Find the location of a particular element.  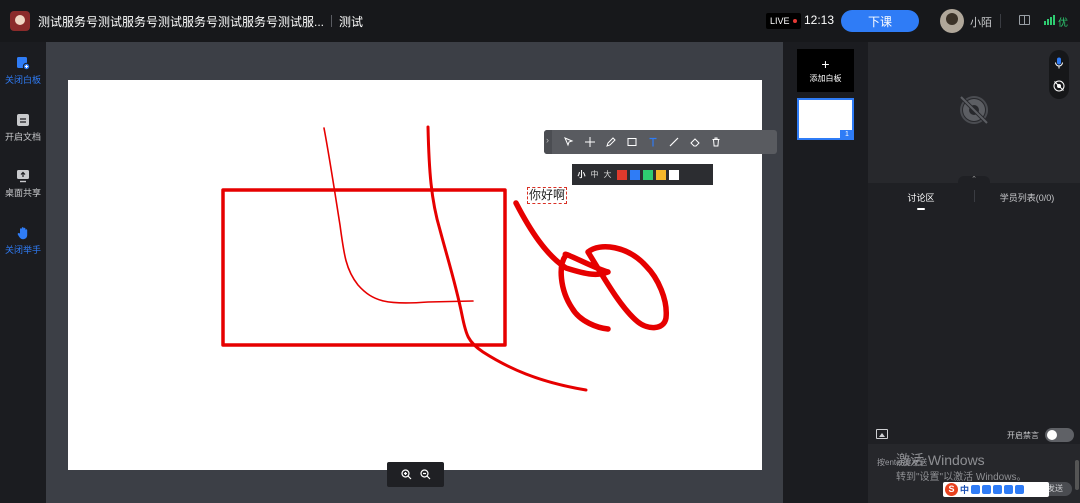

left-nav: 关闭白板 开启文档 桌面共享 关闭举手 is located at coordinates (23, 272).